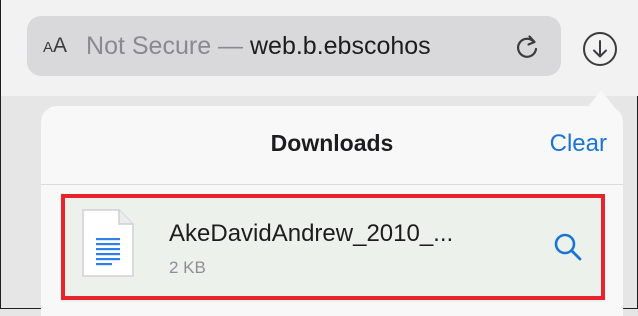 The height and width of the screenshot is (316, 638). Describe the element at coordinates (527, 46) in the screenshot. I see `reload-icon` at that location.